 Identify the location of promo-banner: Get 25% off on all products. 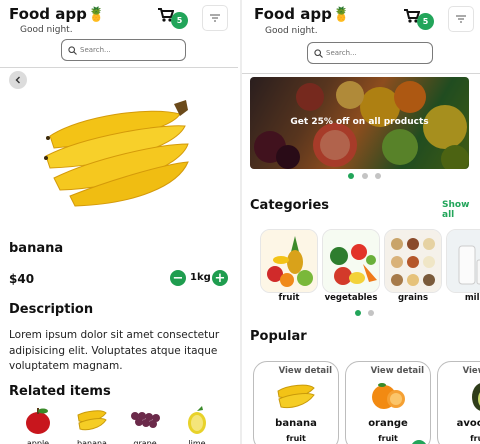
(359, 123).